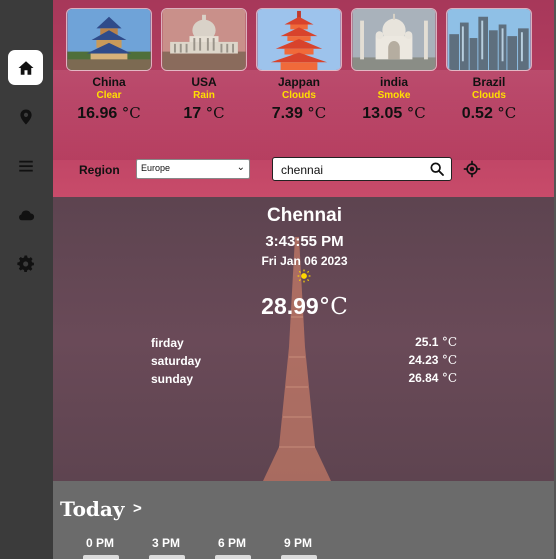 The height and width of the screenshot is (559, 556). Describe the element at coordinates (489, 113) in the screenshot. I see `city-temp: 0.52 °C` at that location.